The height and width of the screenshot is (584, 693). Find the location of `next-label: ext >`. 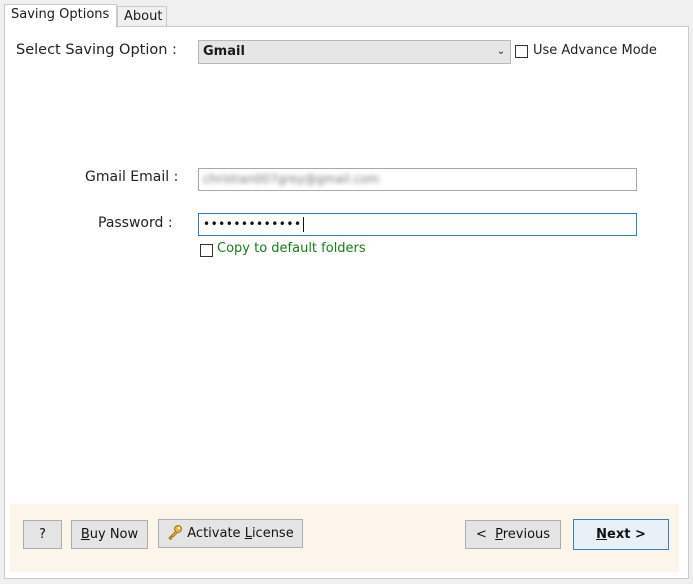

next-label: ext > is located at coordinates (626, 534).